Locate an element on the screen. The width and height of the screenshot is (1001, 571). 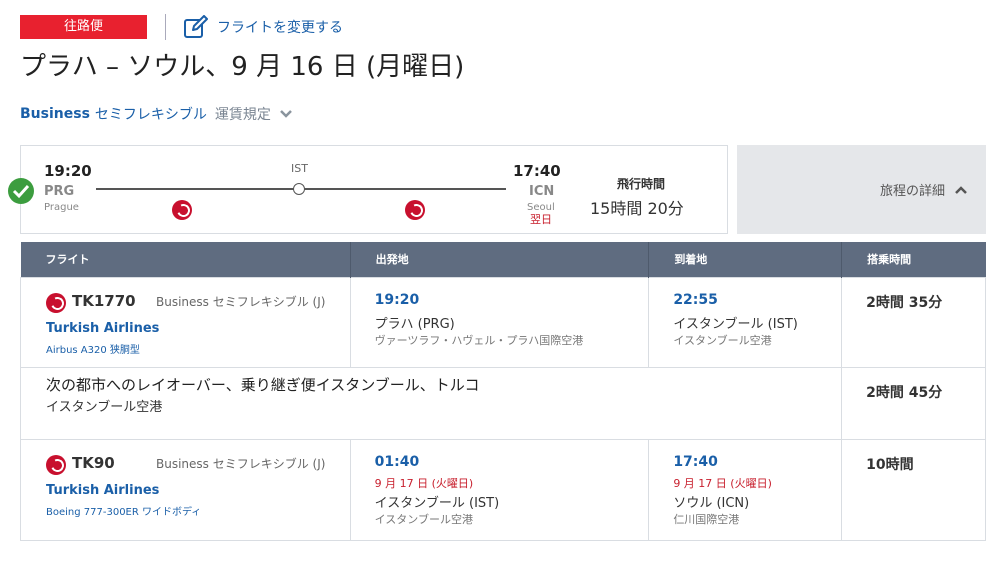
layover-cell: 次の都市へのレイオーバー、乗り継ぎ便イスタンブール、トルコ イスタンブール空港 is located at coordinates (431, 403).